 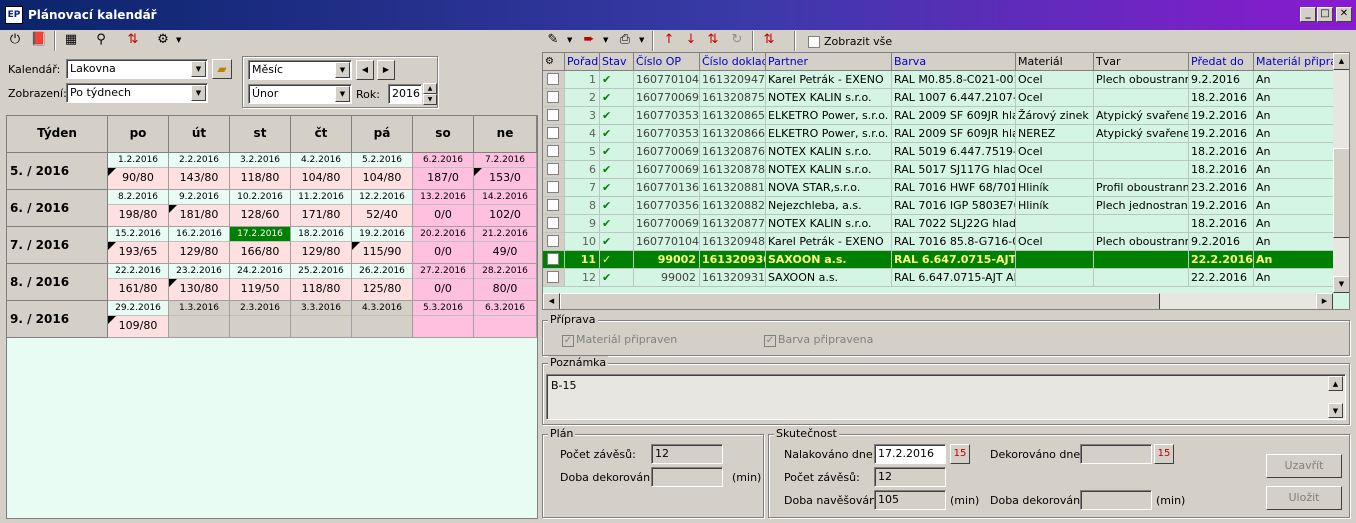 I want to click on week-label: 7. / 2016, so click(x=57, y=245).